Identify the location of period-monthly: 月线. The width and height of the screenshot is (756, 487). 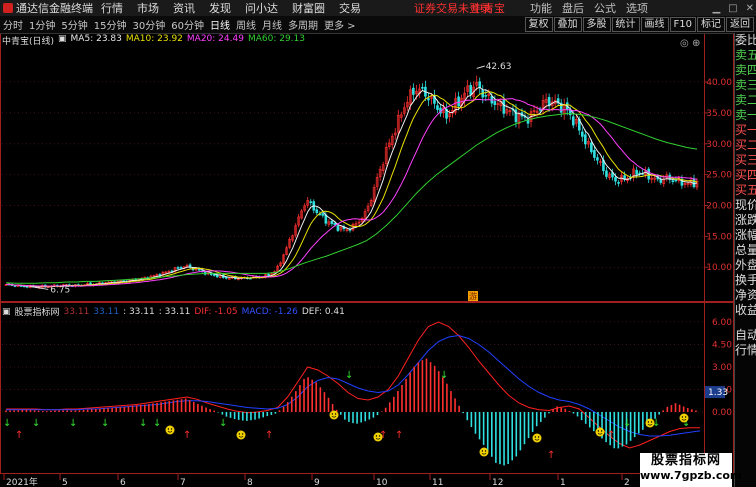
(272, 24).